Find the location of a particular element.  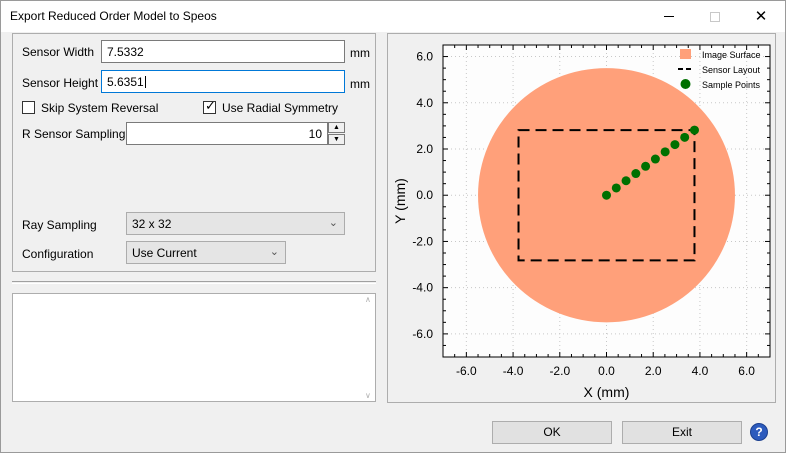

use-radial-symmetry-checkbox: ✓ is located at coordinates (209, 106).